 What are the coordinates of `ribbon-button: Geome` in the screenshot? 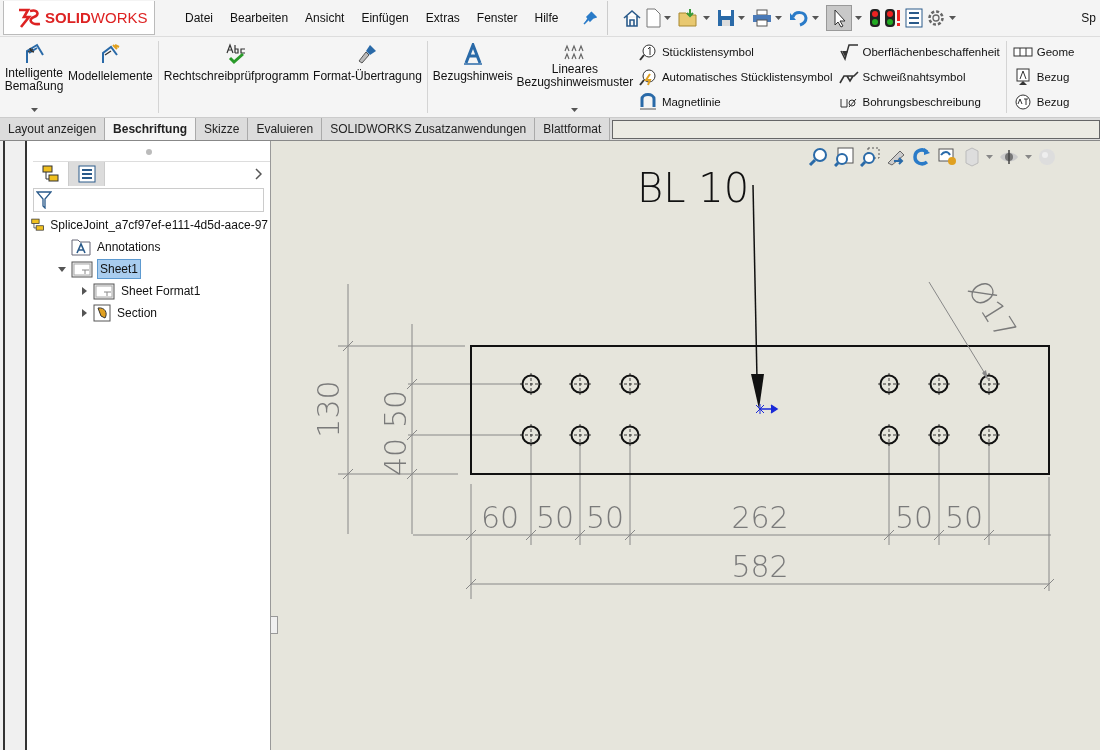 It's located at (1043, 51).